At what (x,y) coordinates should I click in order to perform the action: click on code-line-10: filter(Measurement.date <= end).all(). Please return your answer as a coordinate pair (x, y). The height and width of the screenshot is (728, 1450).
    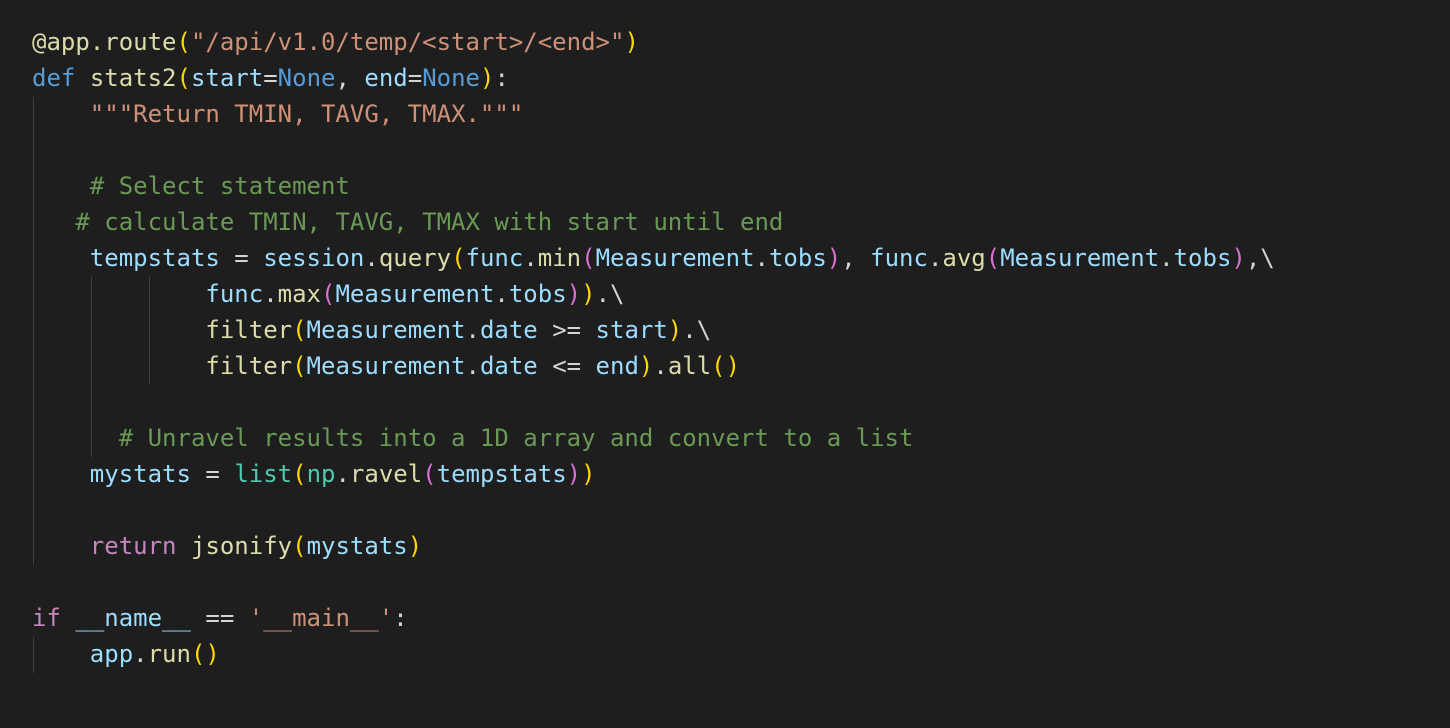
    Looking at the image, I should click on (386, 366).